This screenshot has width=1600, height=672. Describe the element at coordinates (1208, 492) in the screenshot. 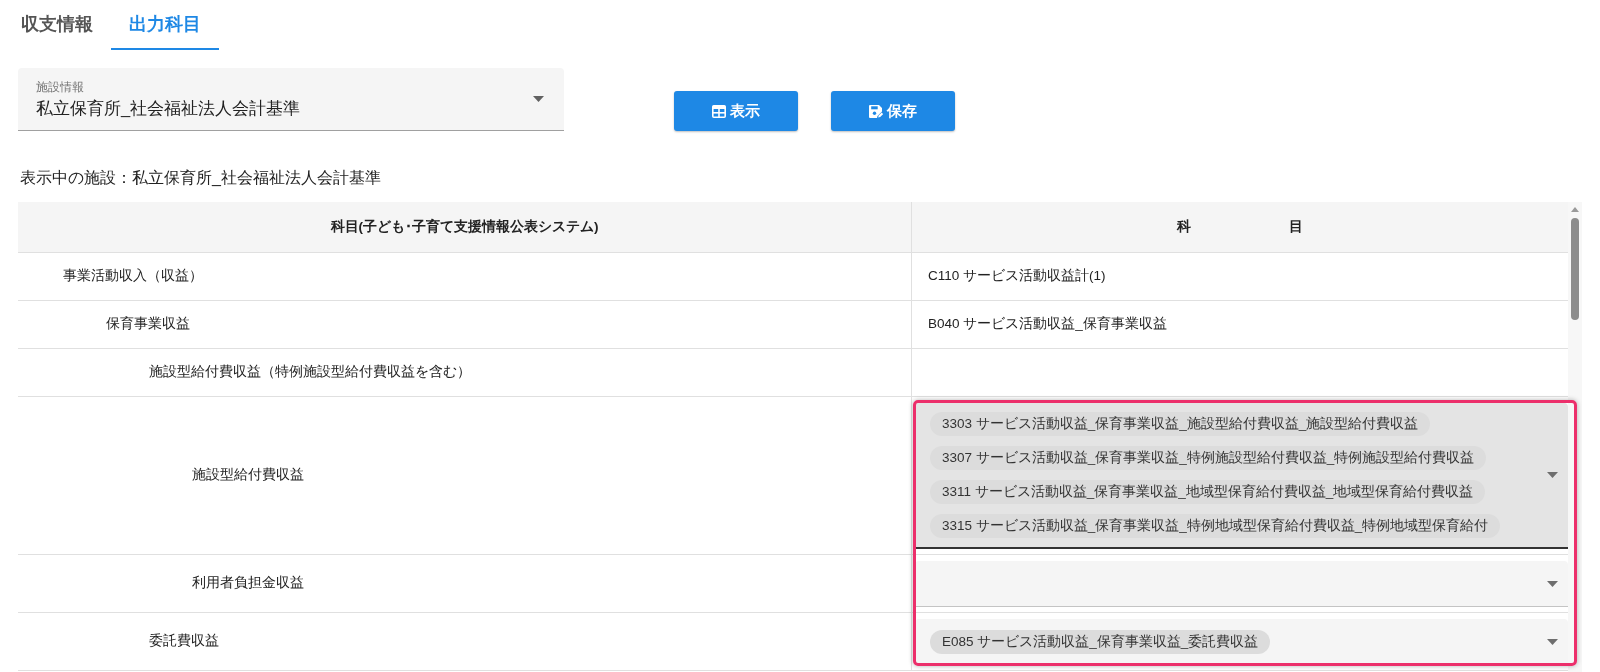

I see `account-chip: 3311 サービス活動収益_保育事業収益_地域型保育給付費収益_地域型保育給付費収益` at that location.